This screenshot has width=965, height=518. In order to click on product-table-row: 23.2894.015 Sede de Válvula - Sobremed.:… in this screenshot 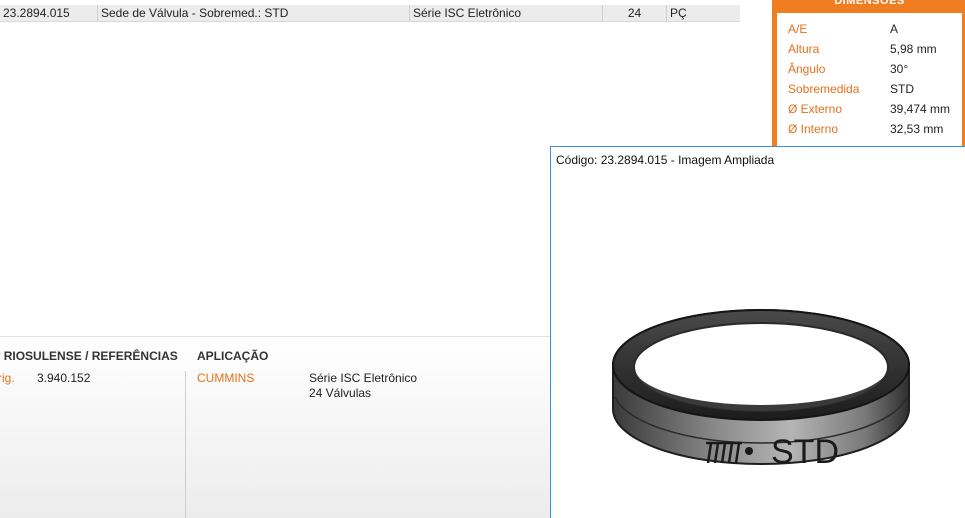, I will do `click(370, 13)`.